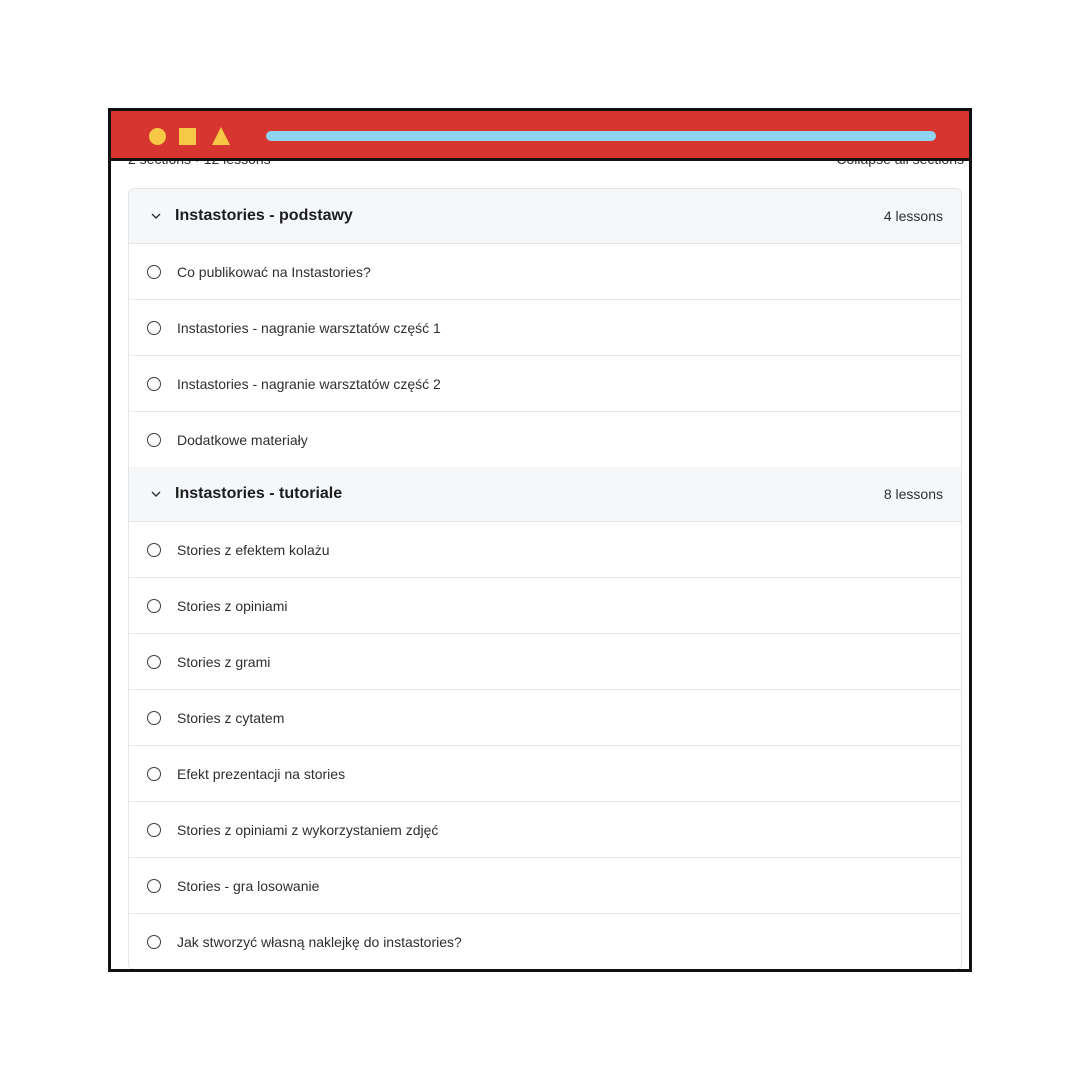 The image size is (1080, 1080). I want to click on section-title: Instastories - podstawy, so click(264, 215).